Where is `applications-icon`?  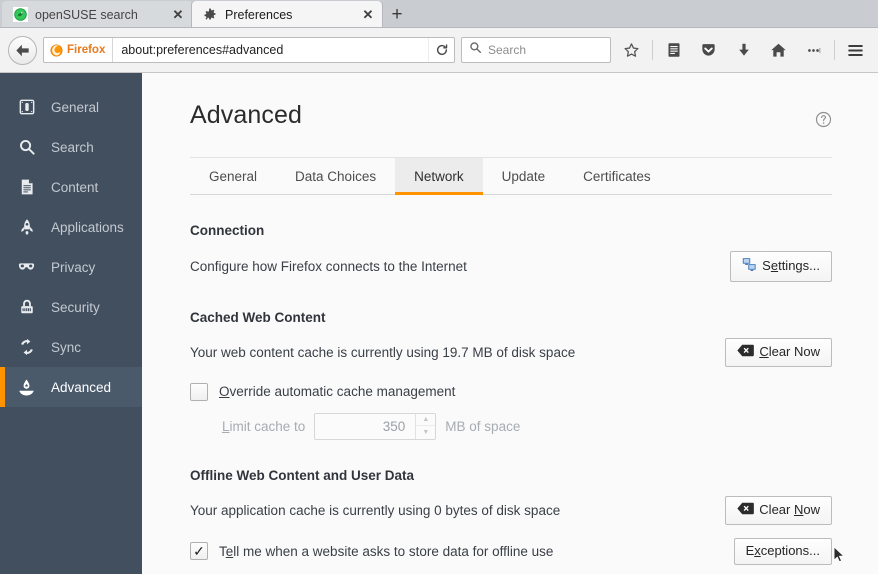 applications-icon is located at coordinates (26, 227).